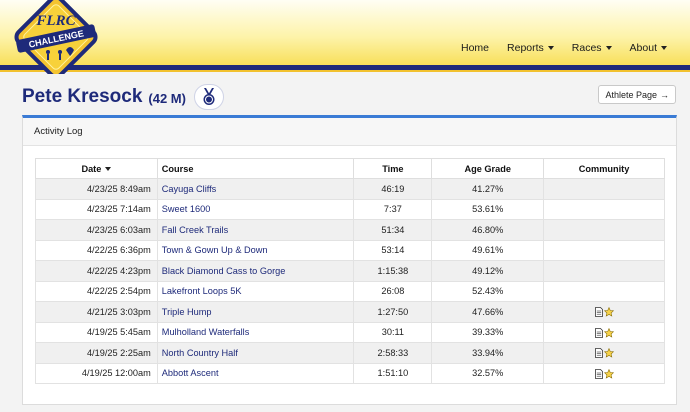  What do you see at coordinates (525, 48) in the screenshot?
I see `nav-reports-label: Reports` at bounding box center [525, 48].